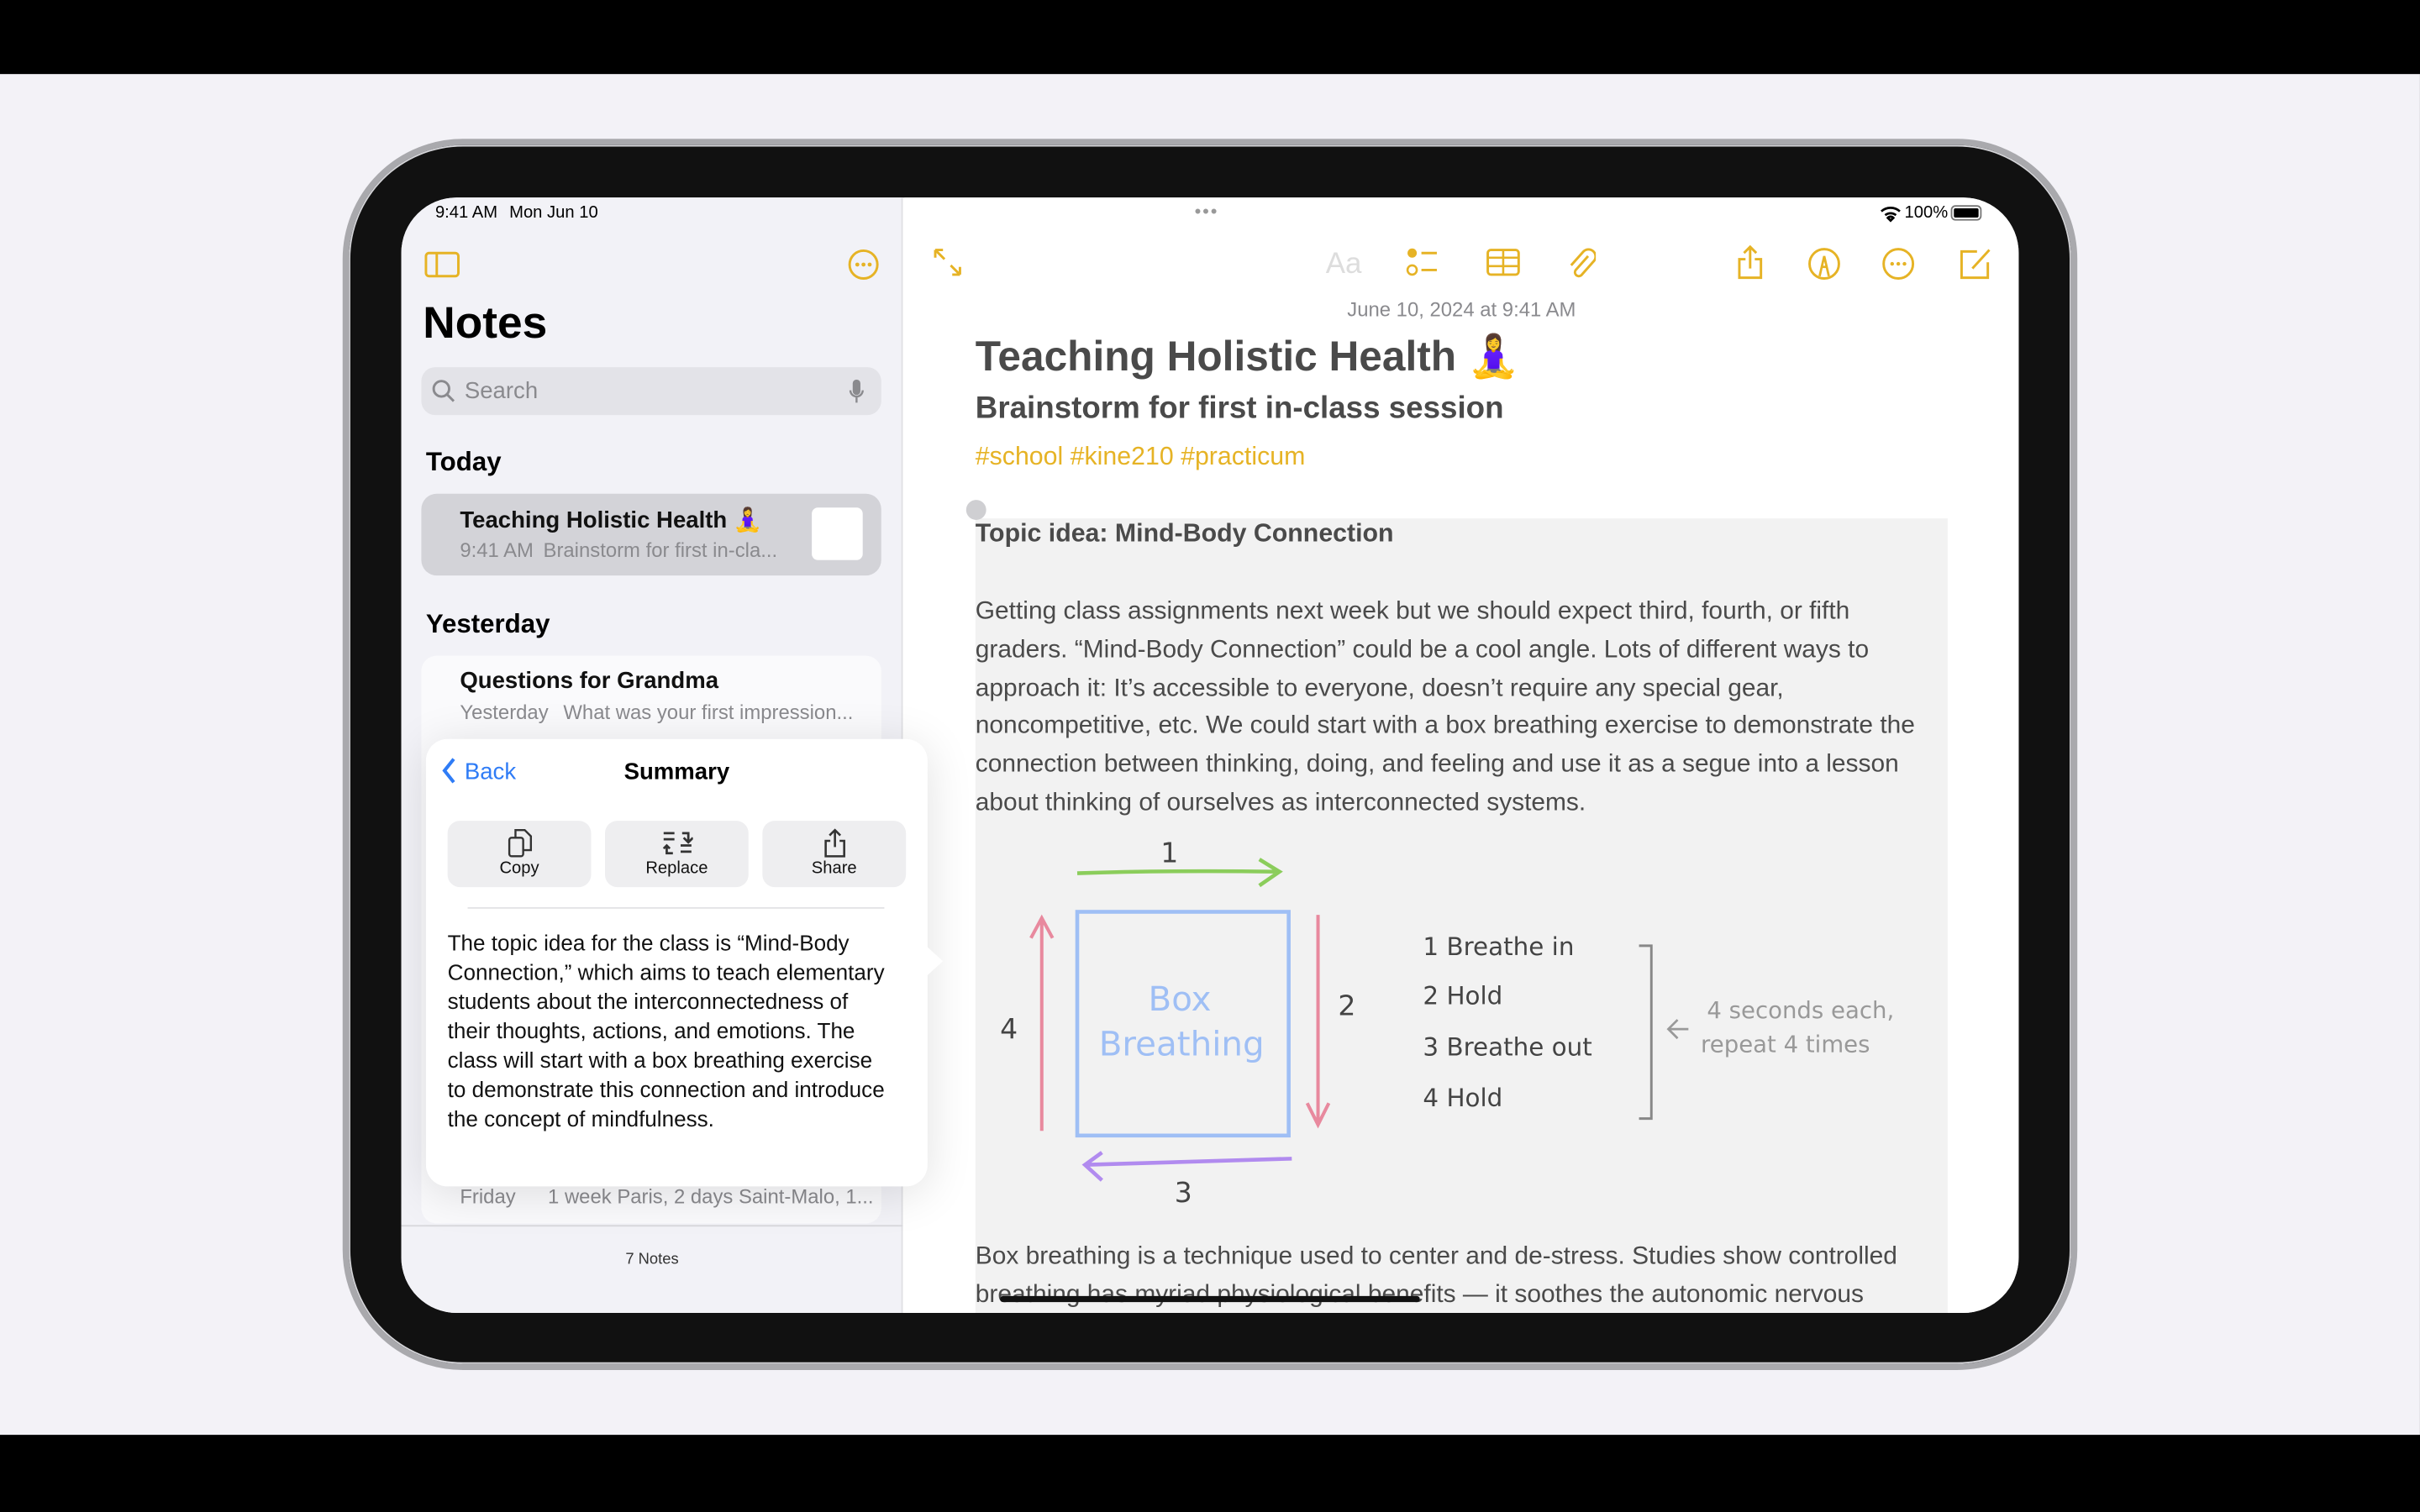  What do you see at coordinates (1180, 999) in the screenshot?
I see `box-label-1: Box` at bounding box center [1180, 999].